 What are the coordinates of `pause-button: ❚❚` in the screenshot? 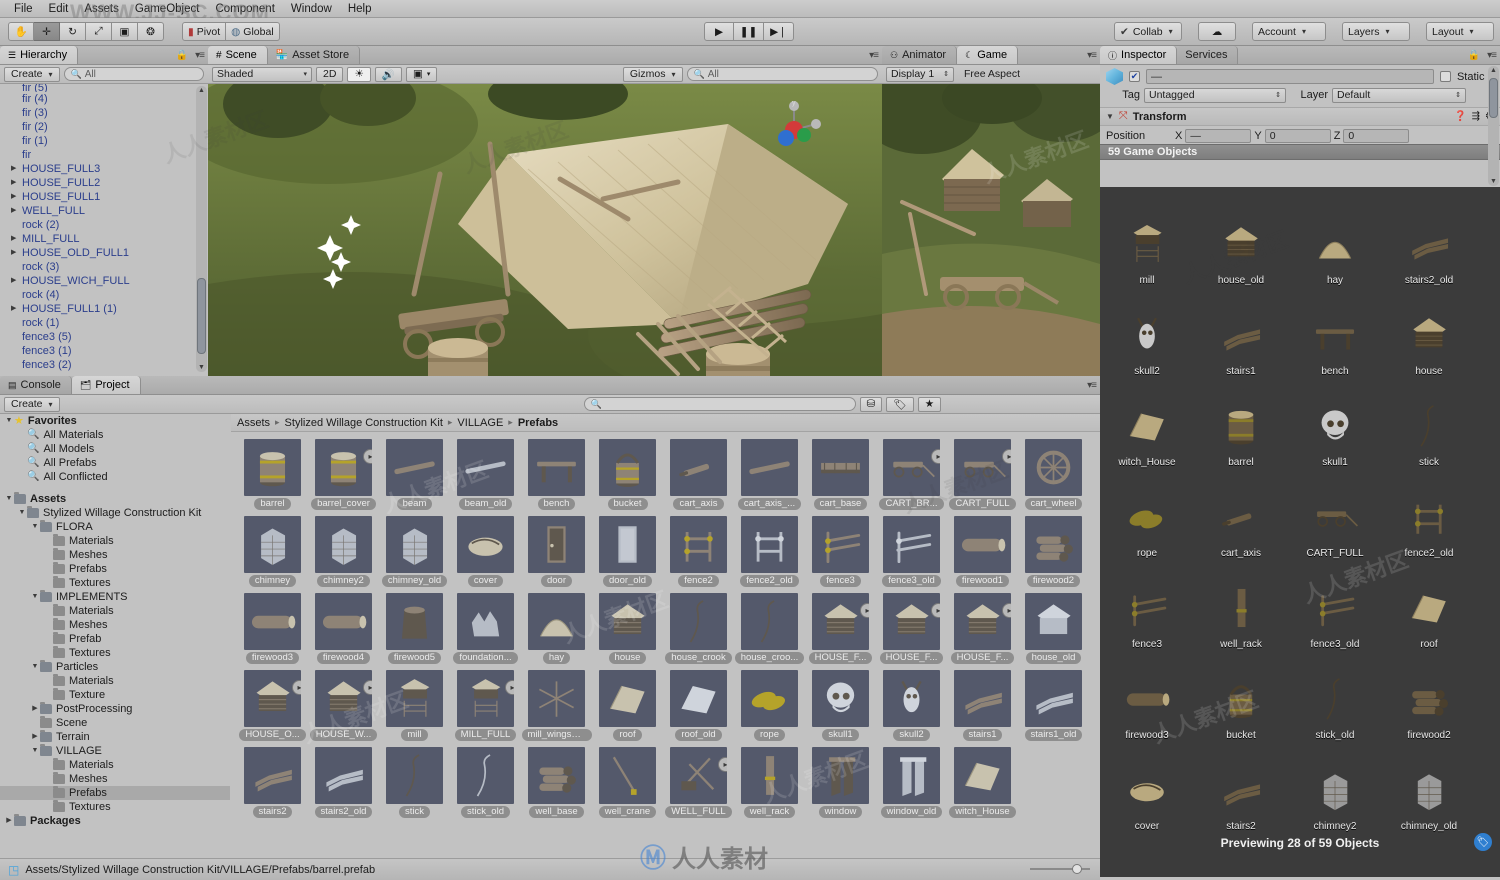 It's located at (749, 31).